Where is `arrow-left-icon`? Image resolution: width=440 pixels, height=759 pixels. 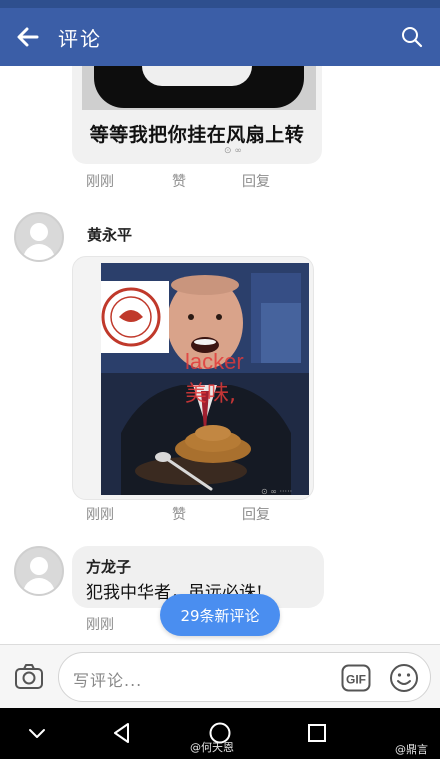
arrow-left-icon is located at coordinates (28, 37).